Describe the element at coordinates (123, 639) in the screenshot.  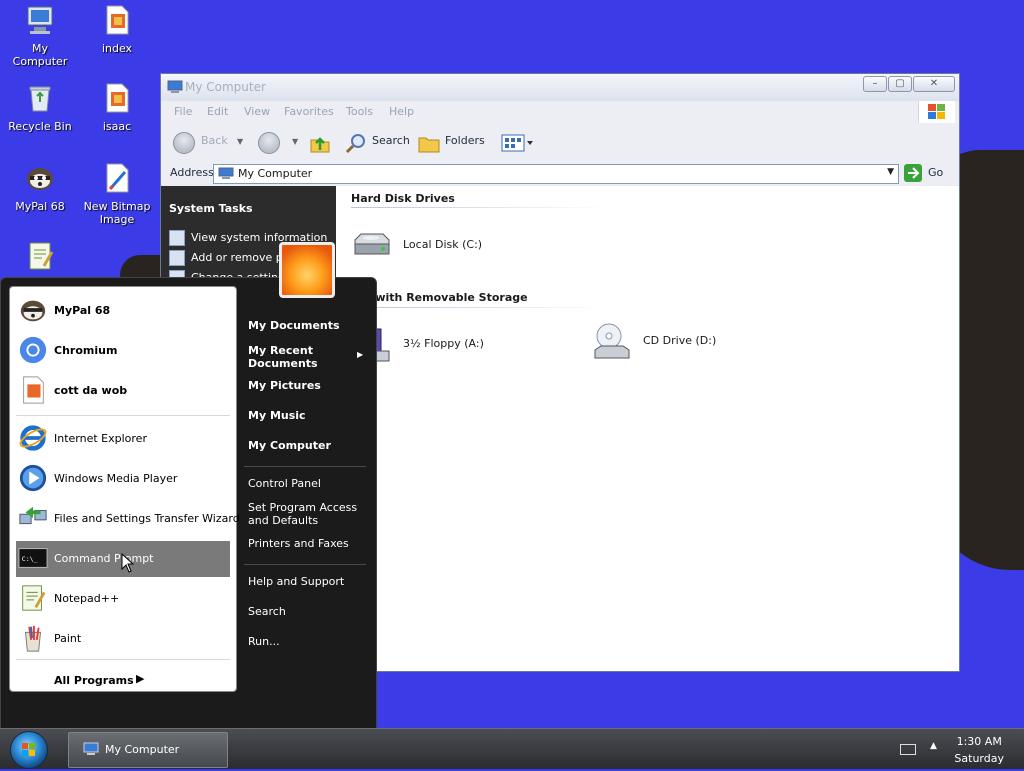
I see `start-item-paint: Paint` at that location.